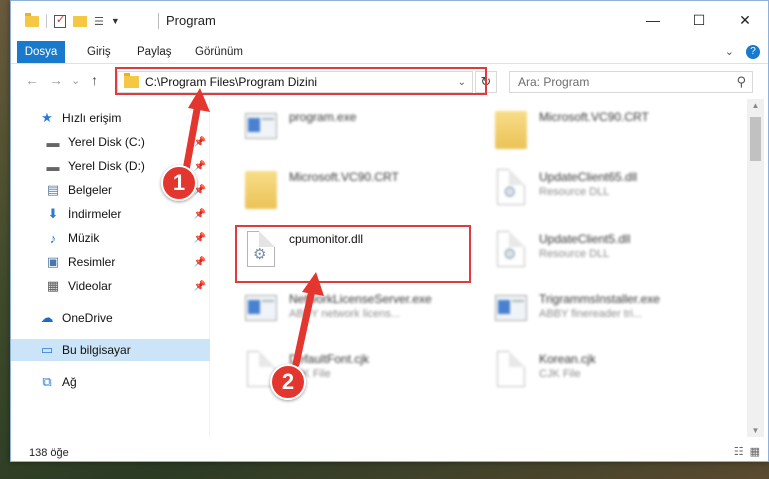 The height and width of the screenshot is (479, 769). I want to click on download-icon: ⬇, so click(53, 213).